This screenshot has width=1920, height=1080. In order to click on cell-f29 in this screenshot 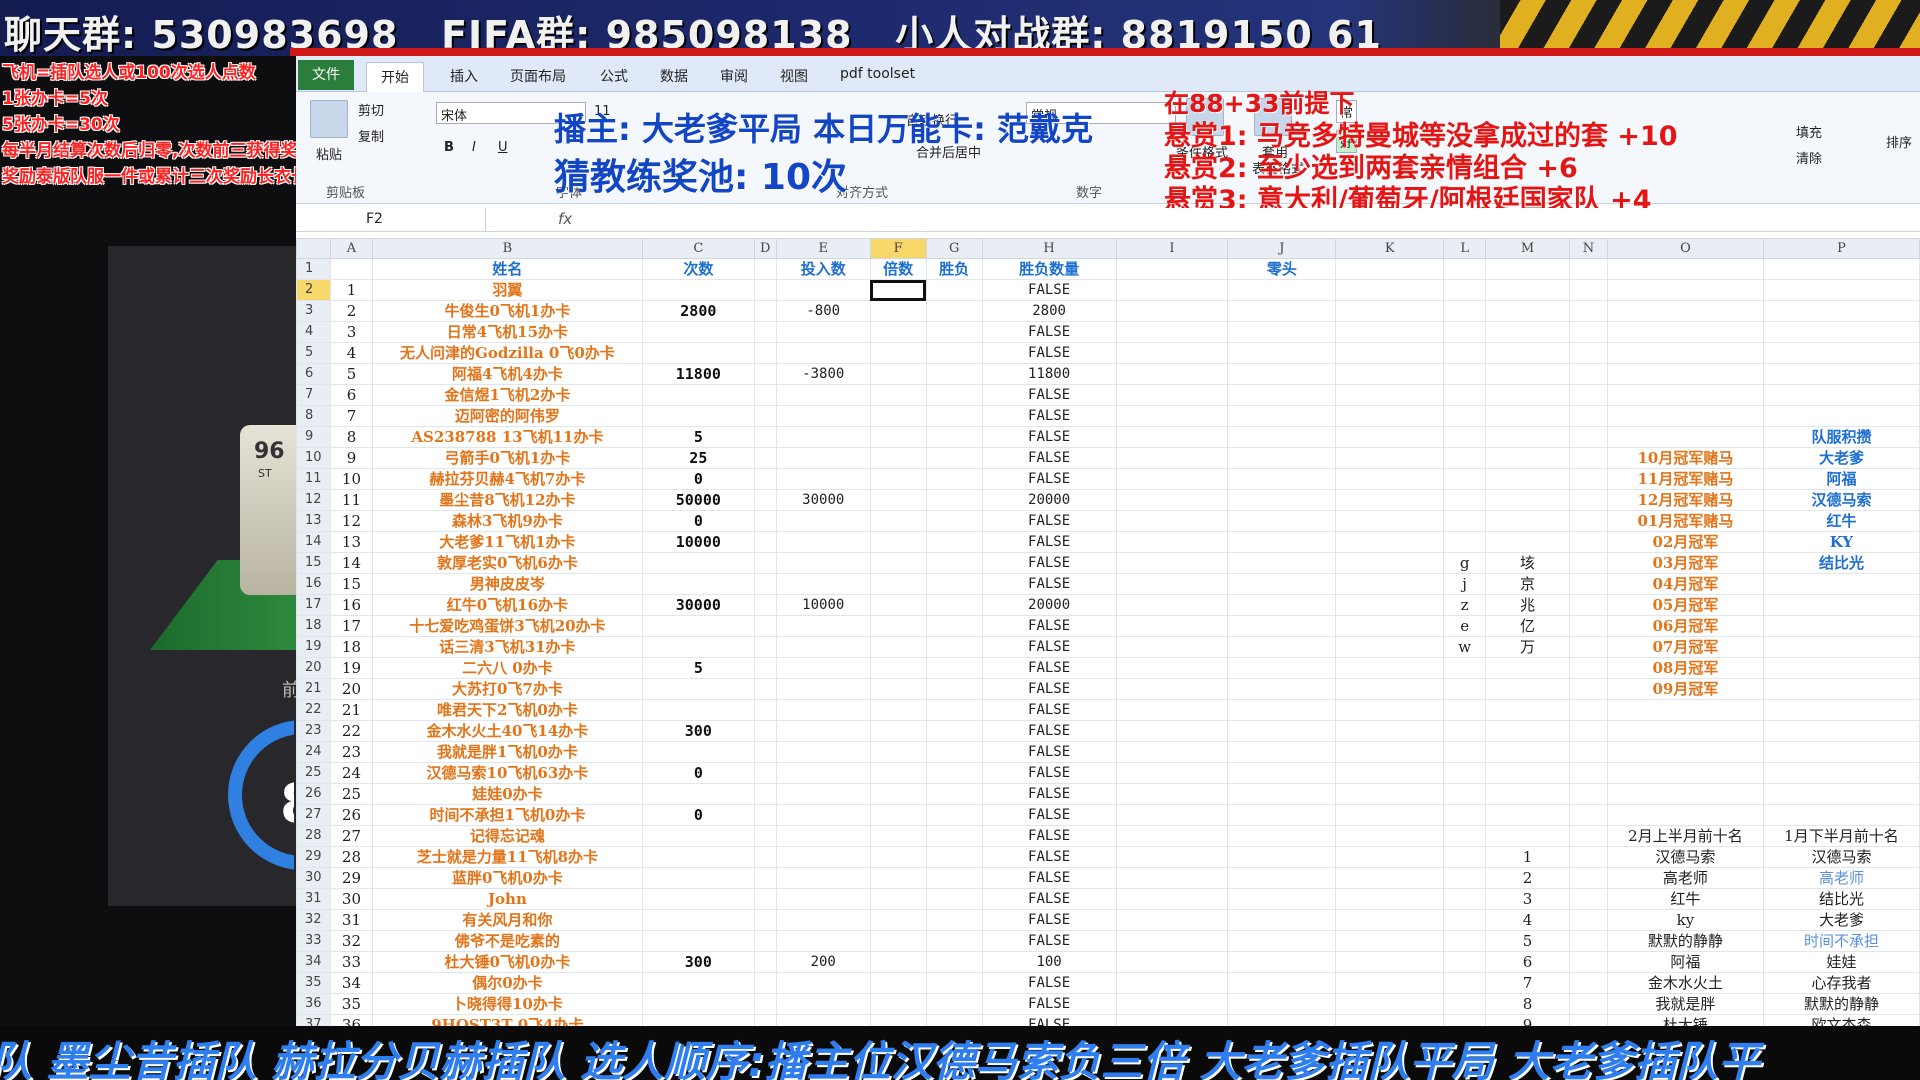, I will do `click(898, 857)`.